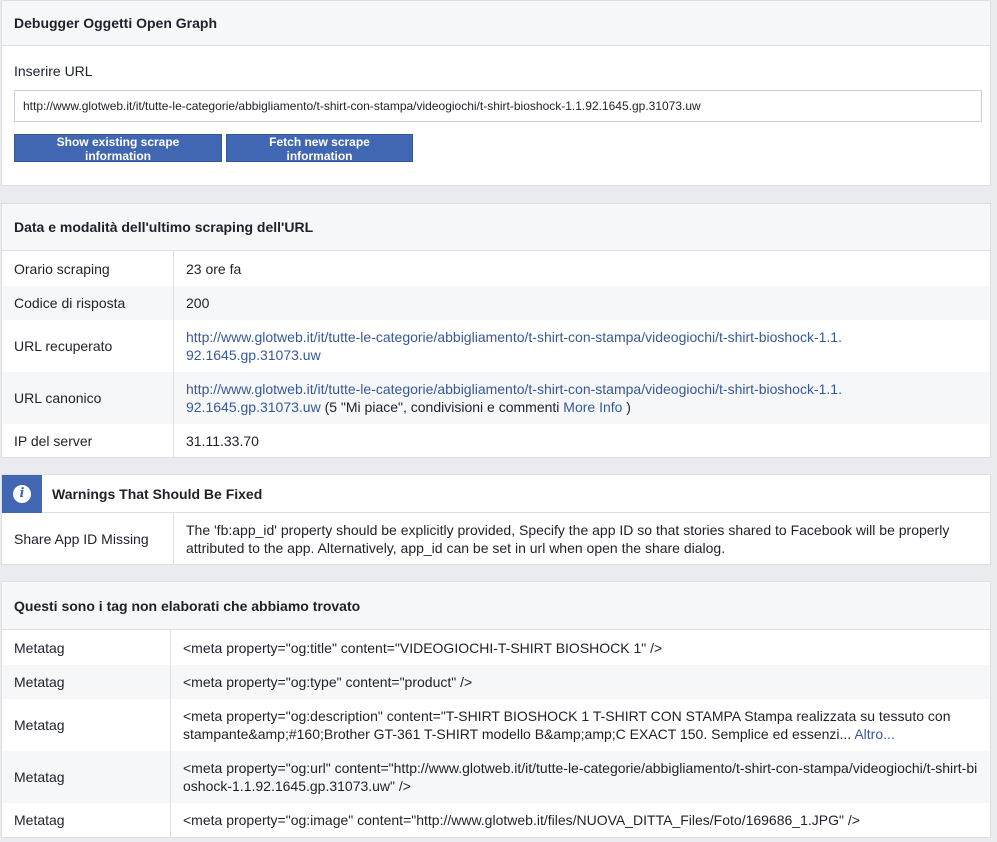 The image size is (997, 842). I want to click on row-value: 31.11.33.70, so click(222, 441).